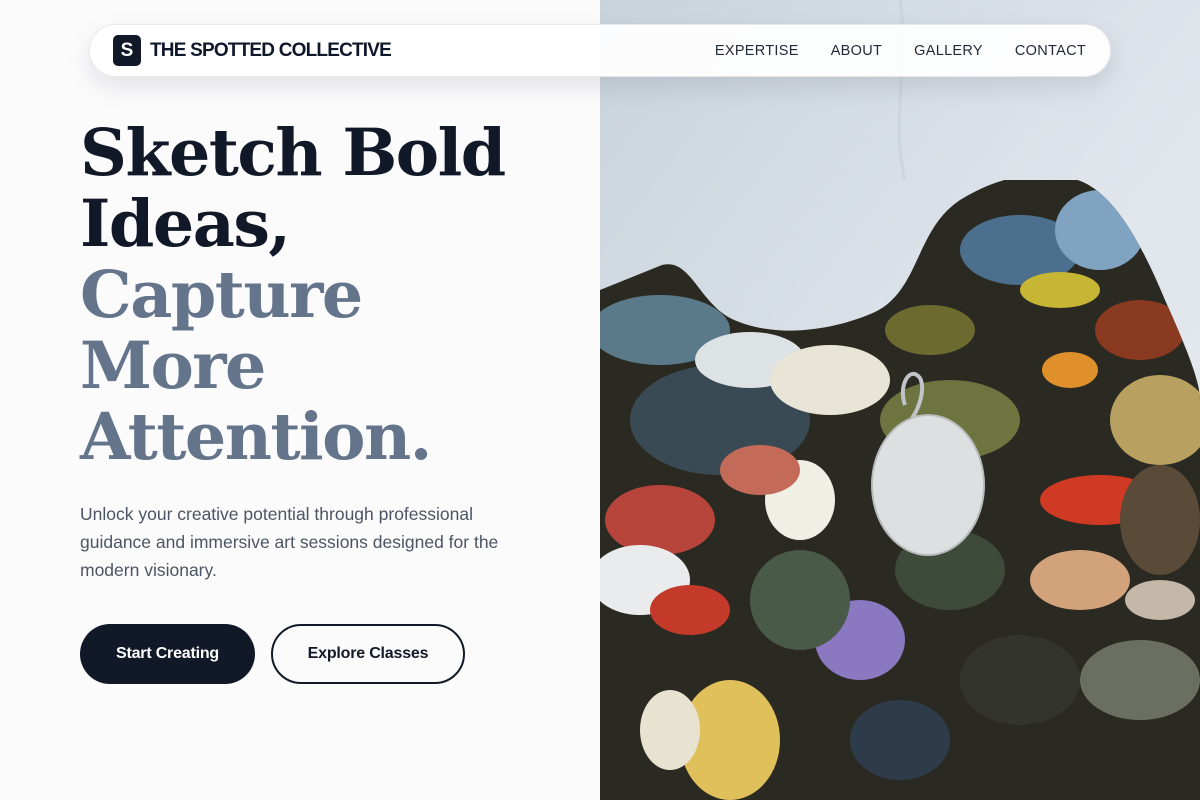  I want to click on nav-link-expertise: EXPERTISE, so click(757, 51).